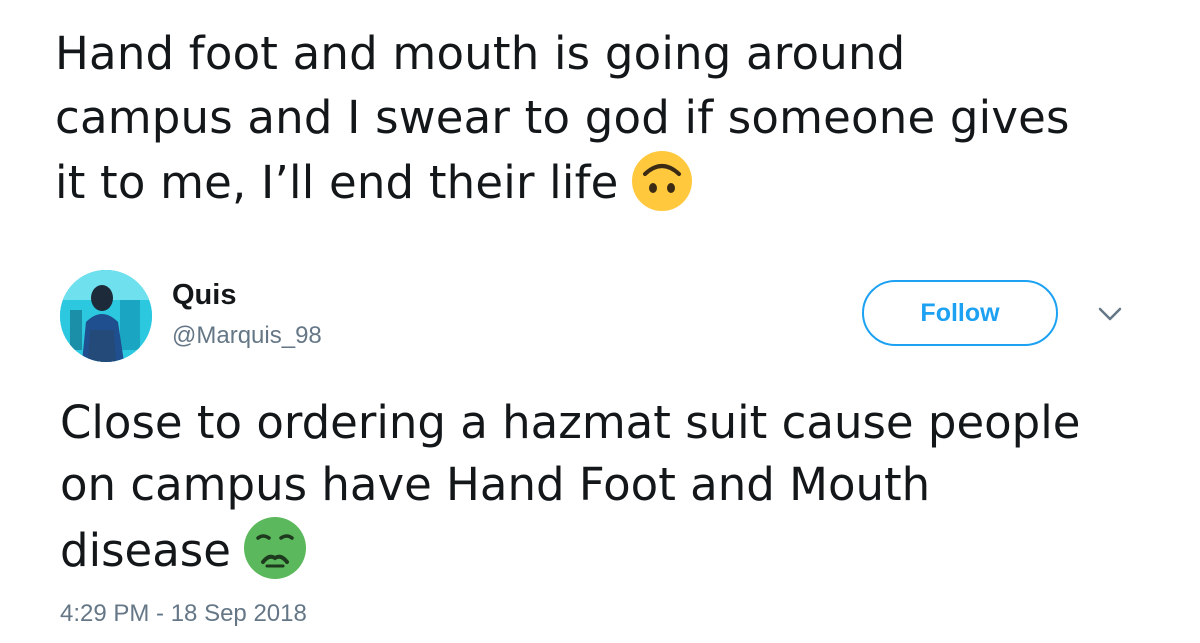  What do you see at coordinates (145, 550) in the screenshot?
I see `reply-tweet-line-text: disease` at bounding box center [145, 550].